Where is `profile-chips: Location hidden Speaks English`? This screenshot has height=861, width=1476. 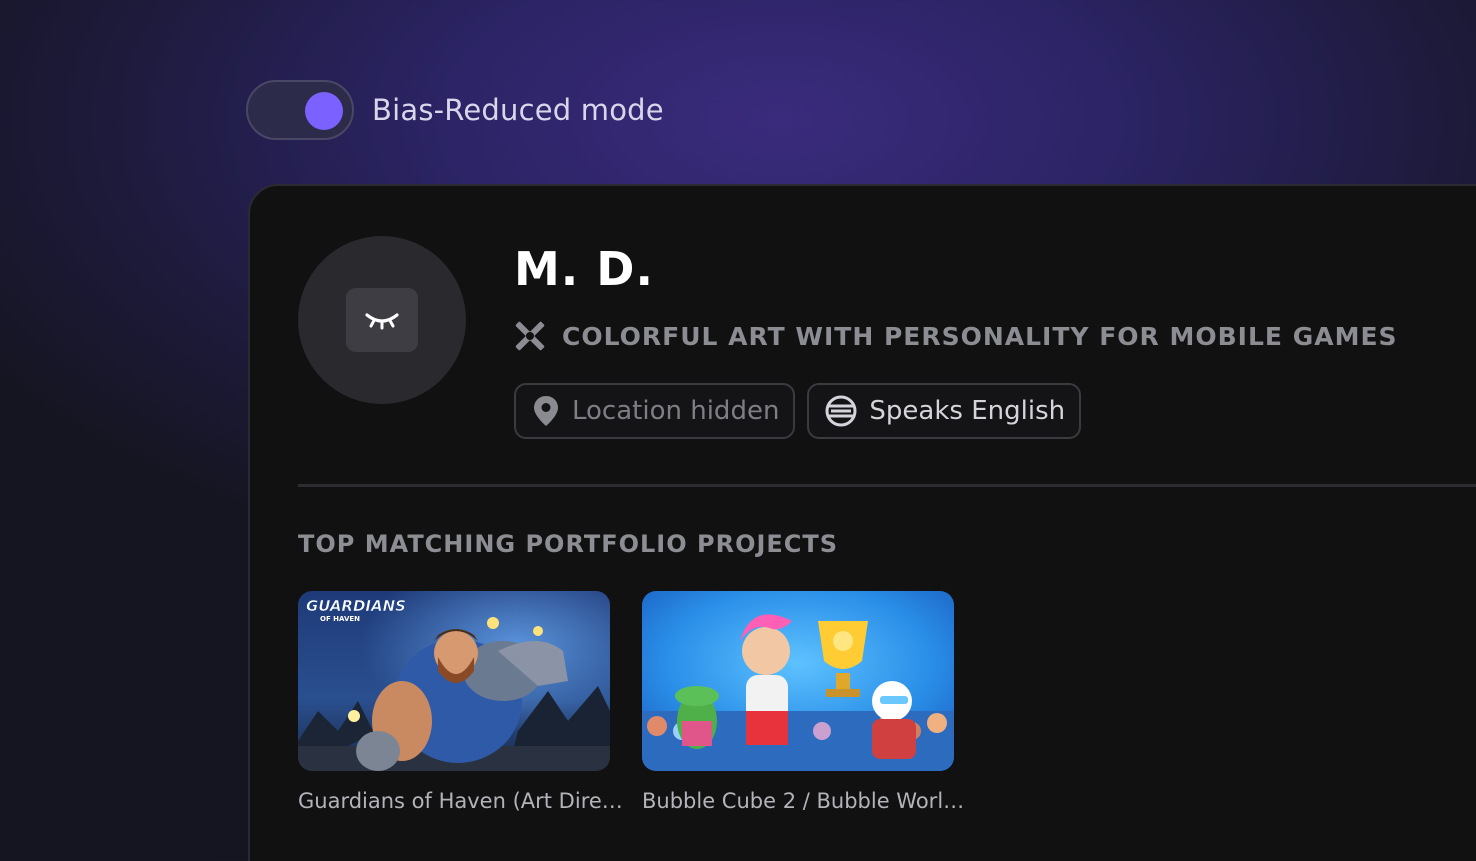
profile-chips: Location hidden Speaks English is located at coordinates (798, 411).